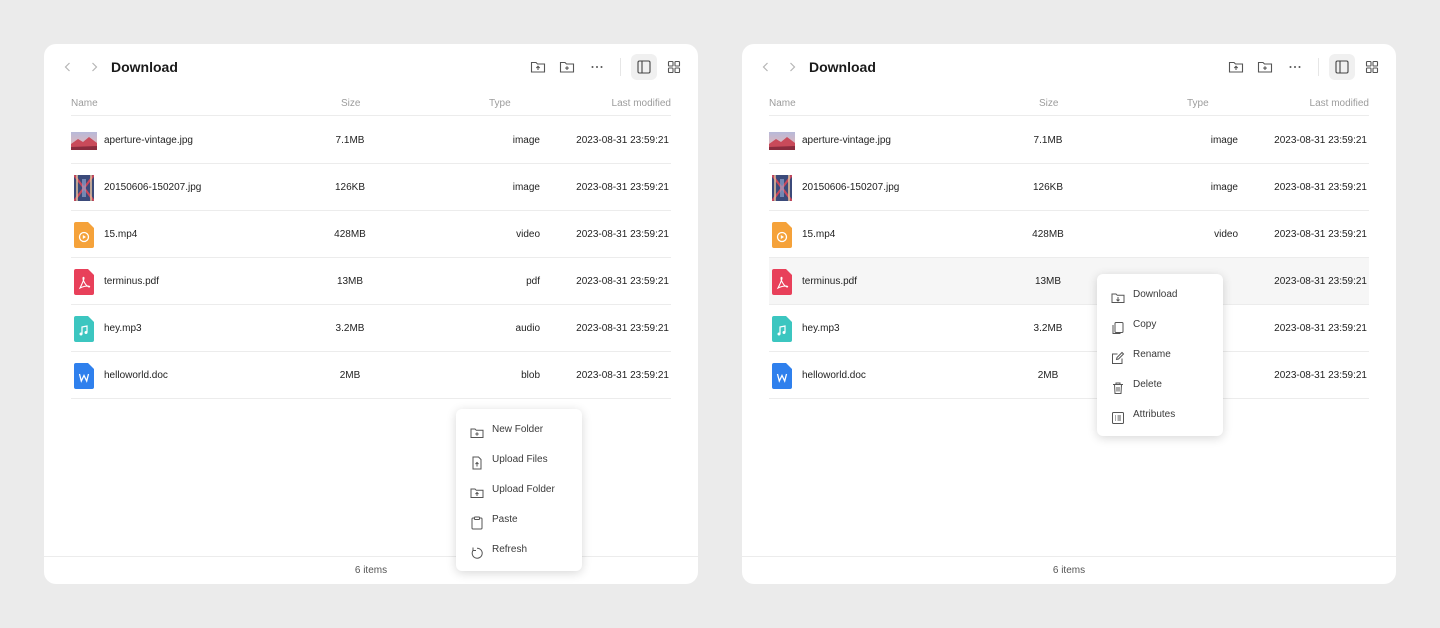 The height and width of the screenshot is (628, 1440). Describe the element at coordinates (153, 187) in the screenshot. I see `file-name: 20150606-150207.jpg` at that location.